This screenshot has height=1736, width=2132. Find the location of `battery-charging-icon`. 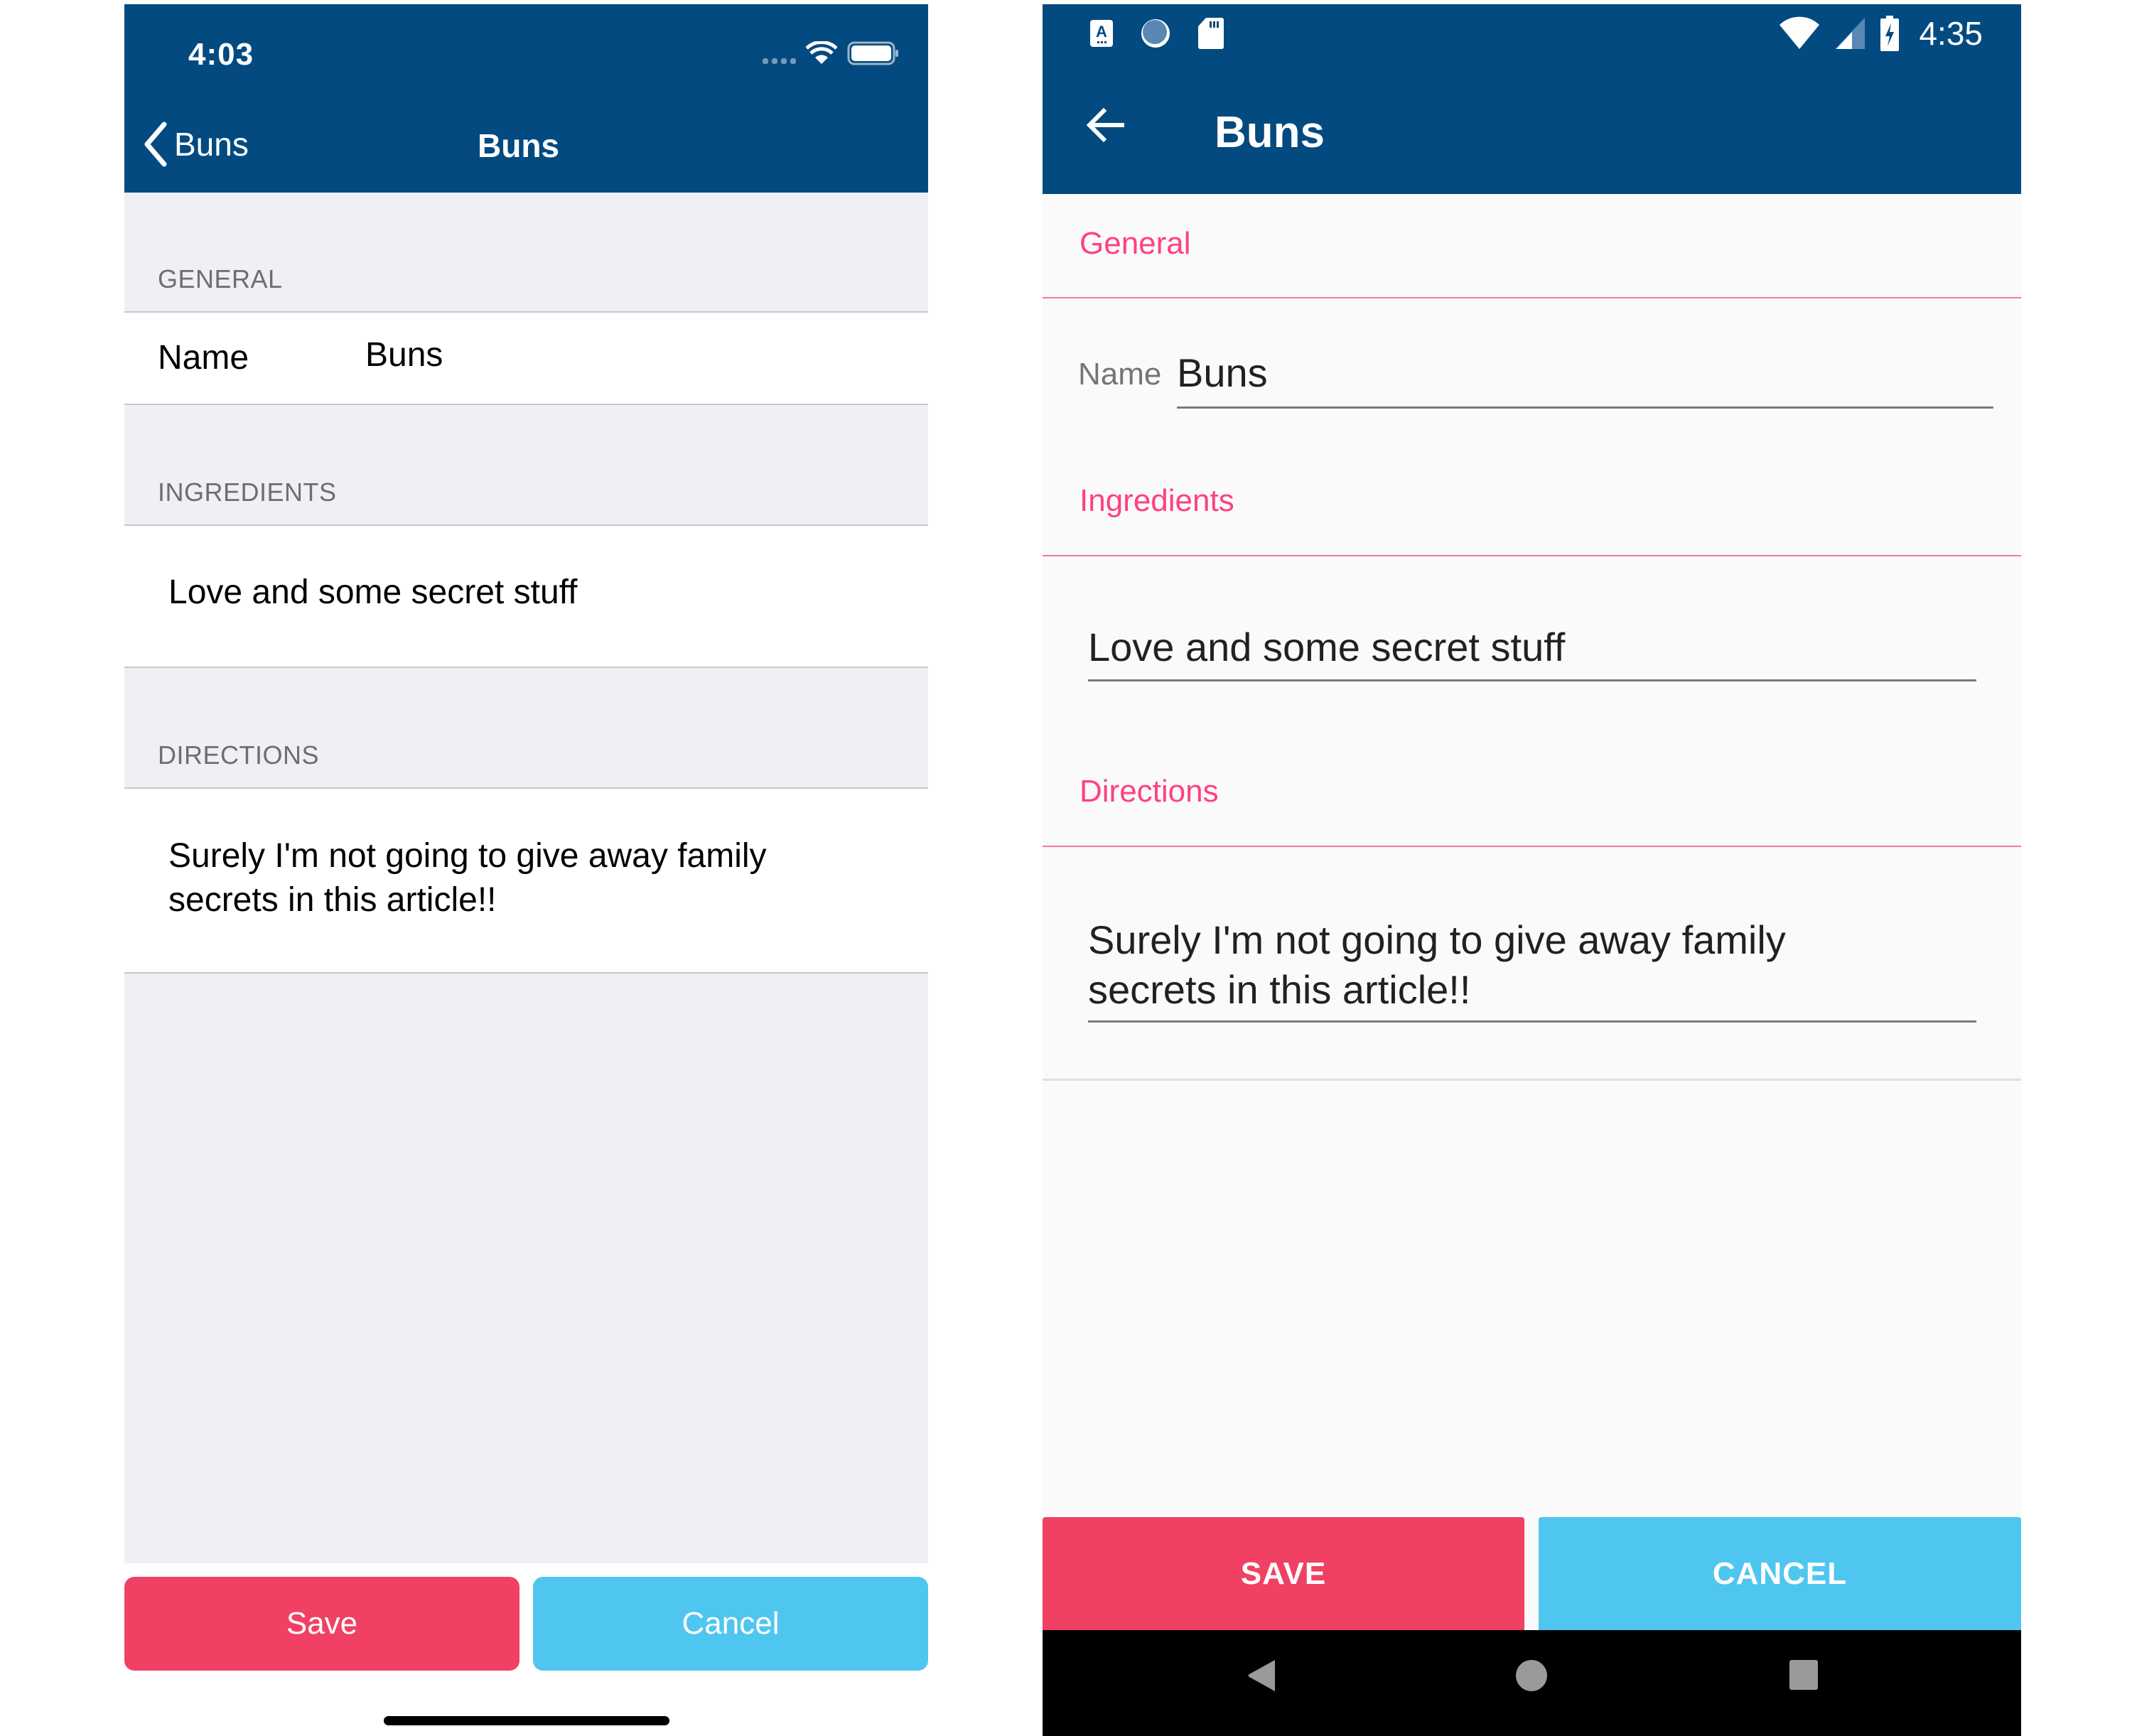

battery-charging-icon is located at coordinates (1890, 33).